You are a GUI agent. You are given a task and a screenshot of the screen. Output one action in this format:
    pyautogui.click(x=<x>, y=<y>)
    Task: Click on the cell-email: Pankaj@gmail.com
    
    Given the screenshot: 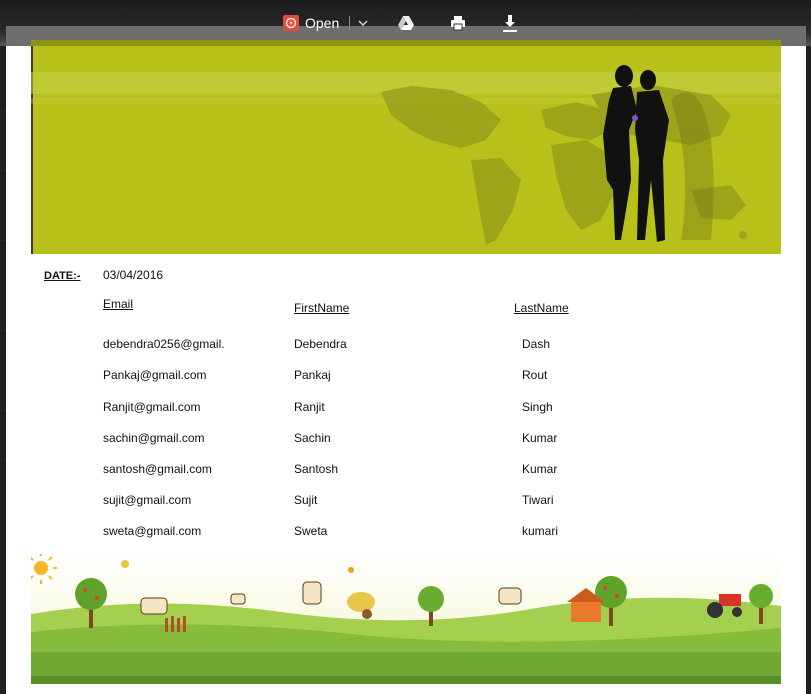 What is the action you would take?
    pyautogui.click(x=155, y=375)
    